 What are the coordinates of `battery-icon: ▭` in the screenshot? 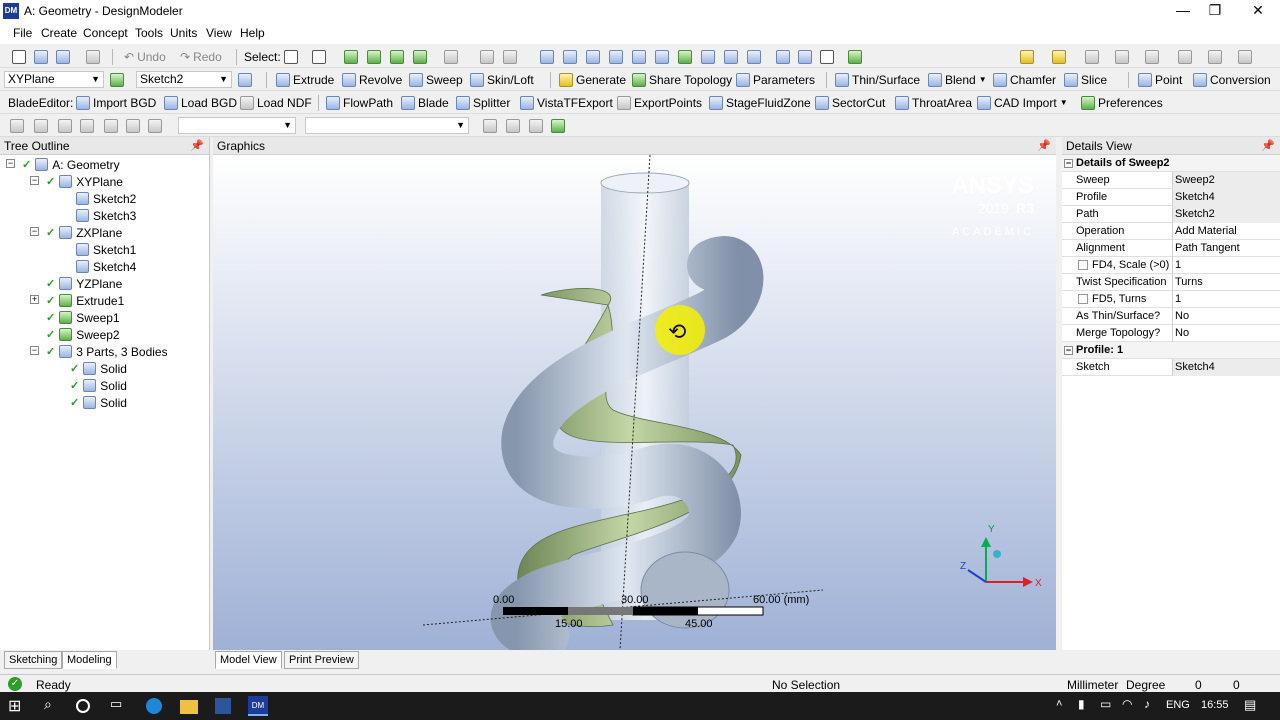 It's located at (1105, 704).